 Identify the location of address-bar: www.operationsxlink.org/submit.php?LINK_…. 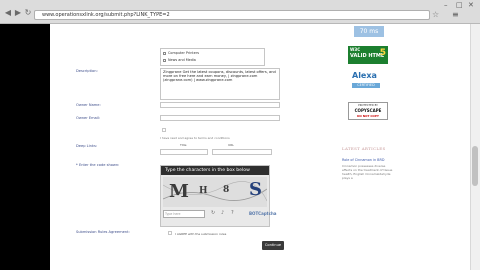
(232, 15).